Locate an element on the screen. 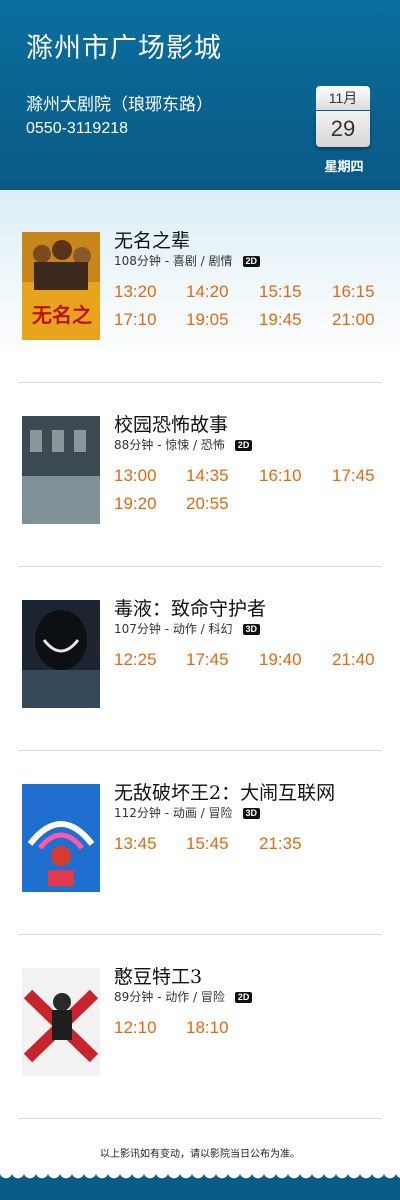  showtime: 16:10 is located at coordinates (280, 476).